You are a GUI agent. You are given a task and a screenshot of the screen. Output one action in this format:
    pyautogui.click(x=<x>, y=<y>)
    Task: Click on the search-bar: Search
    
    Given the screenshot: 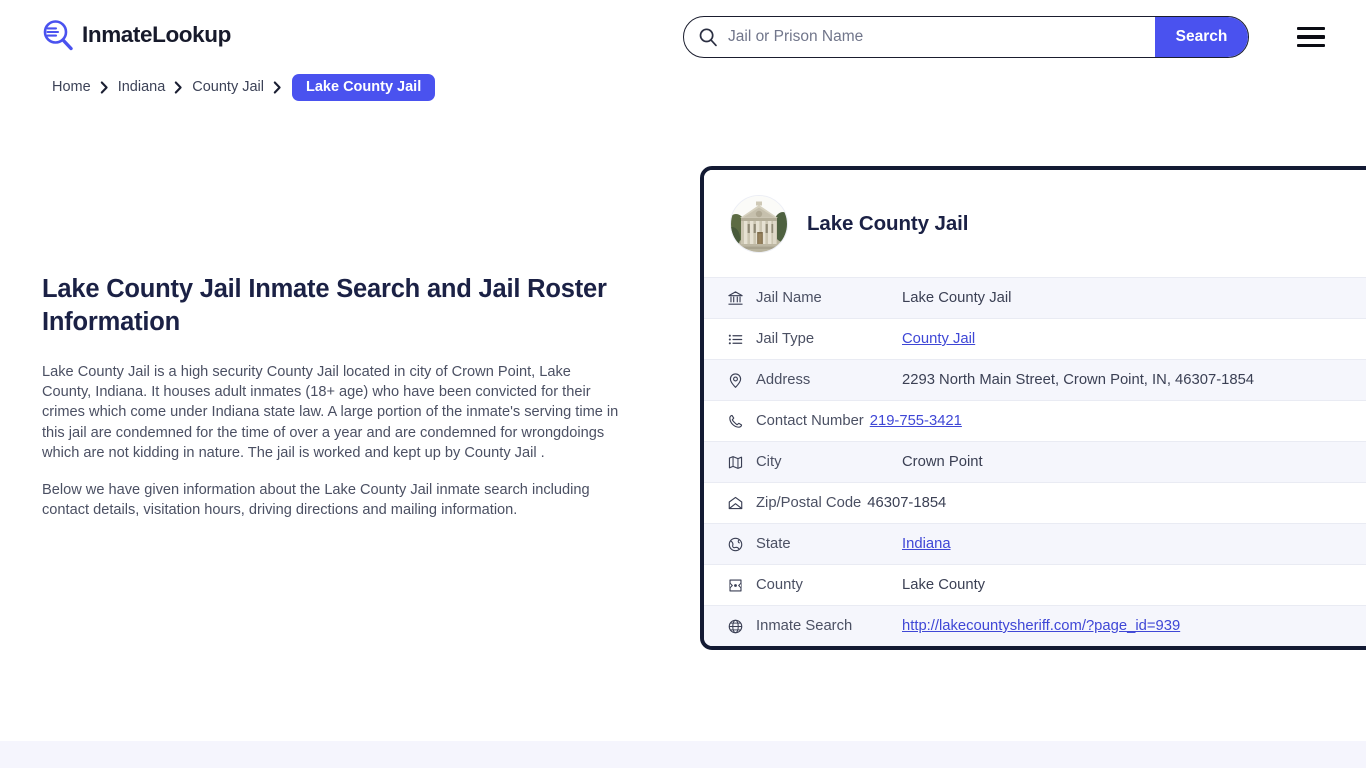 What is the action you would take?
    pyautogui.click(x=966, y=37)
    